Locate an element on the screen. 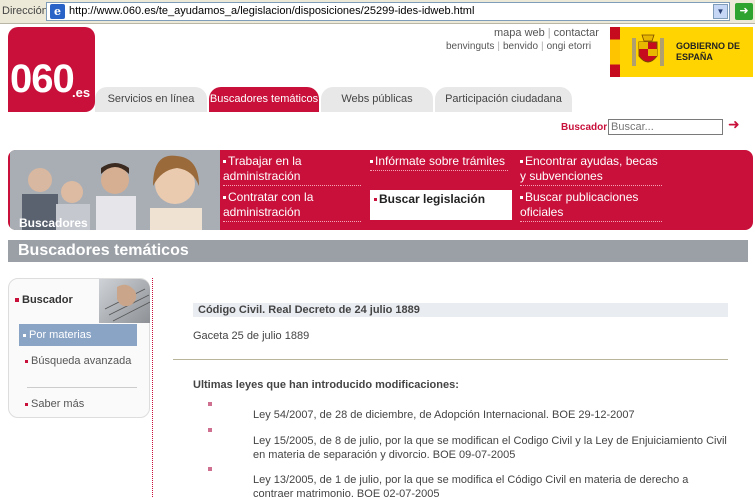  link-contratar: Contratar con la administración is located at coordinates (292, 206).